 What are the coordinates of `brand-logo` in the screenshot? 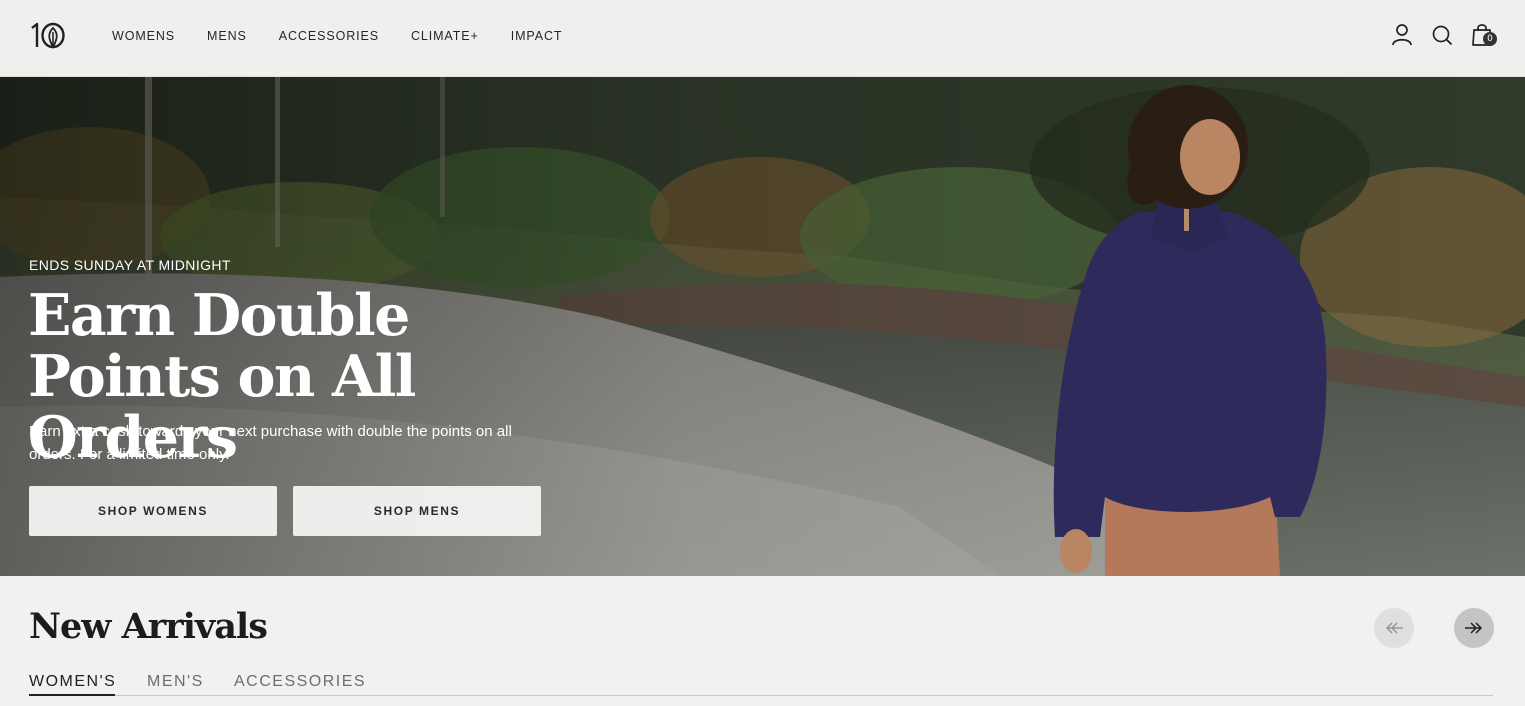 It's located at (47, 35).